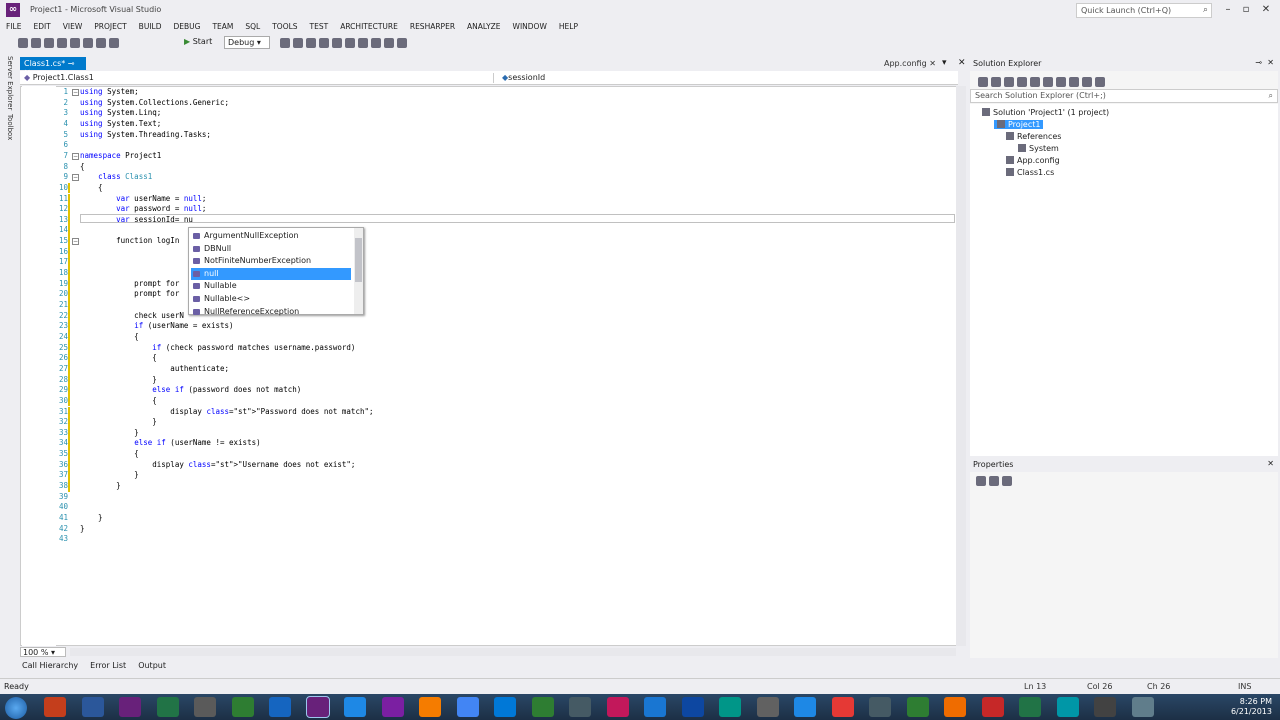 This screenshot has height=720, width=1280. Describe the element at coordinates (143, 198) in the screenshot. I see `code-line: var userName = null;` at that location.